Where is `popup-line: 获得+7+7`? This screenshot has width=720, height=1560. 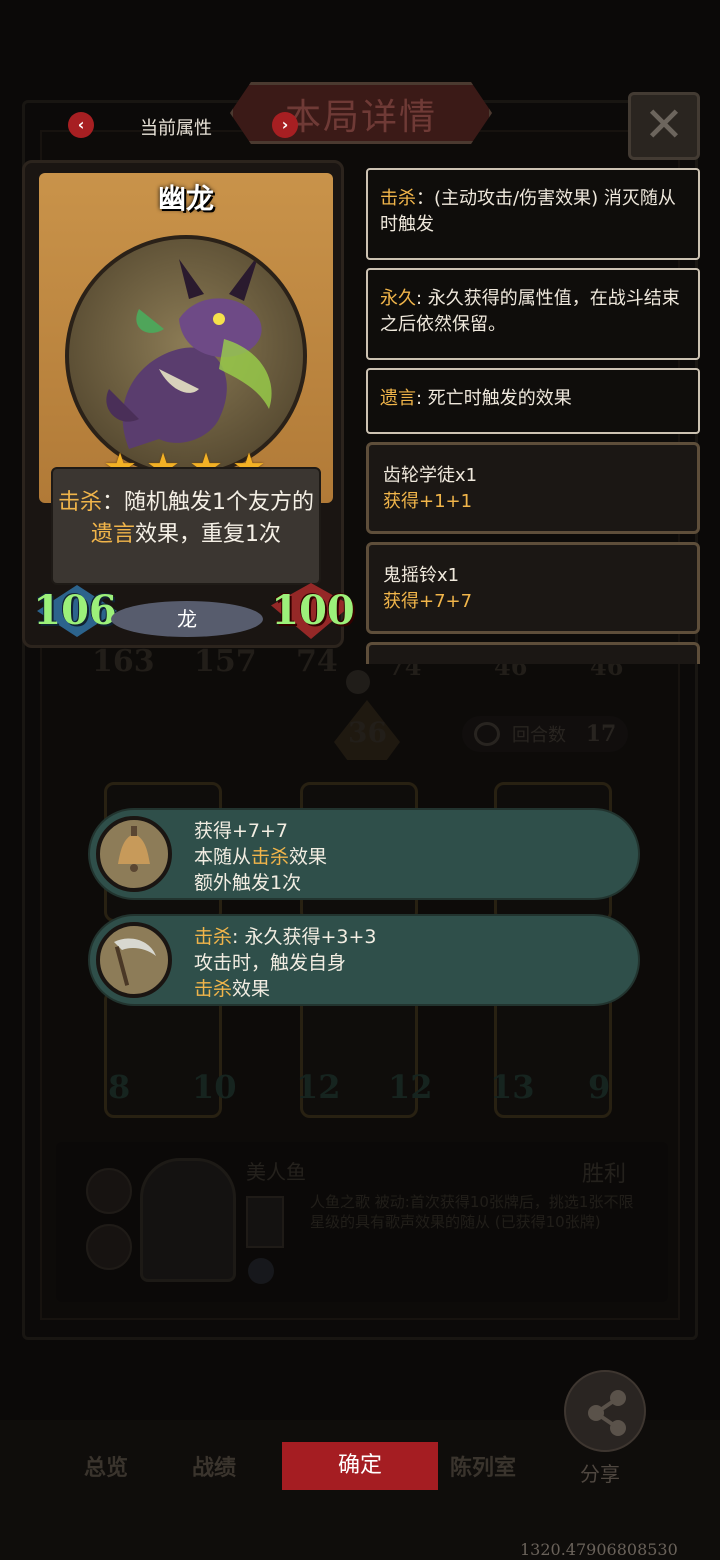 popup-line: 获得+7+7 is located at coordinates (241, 831).